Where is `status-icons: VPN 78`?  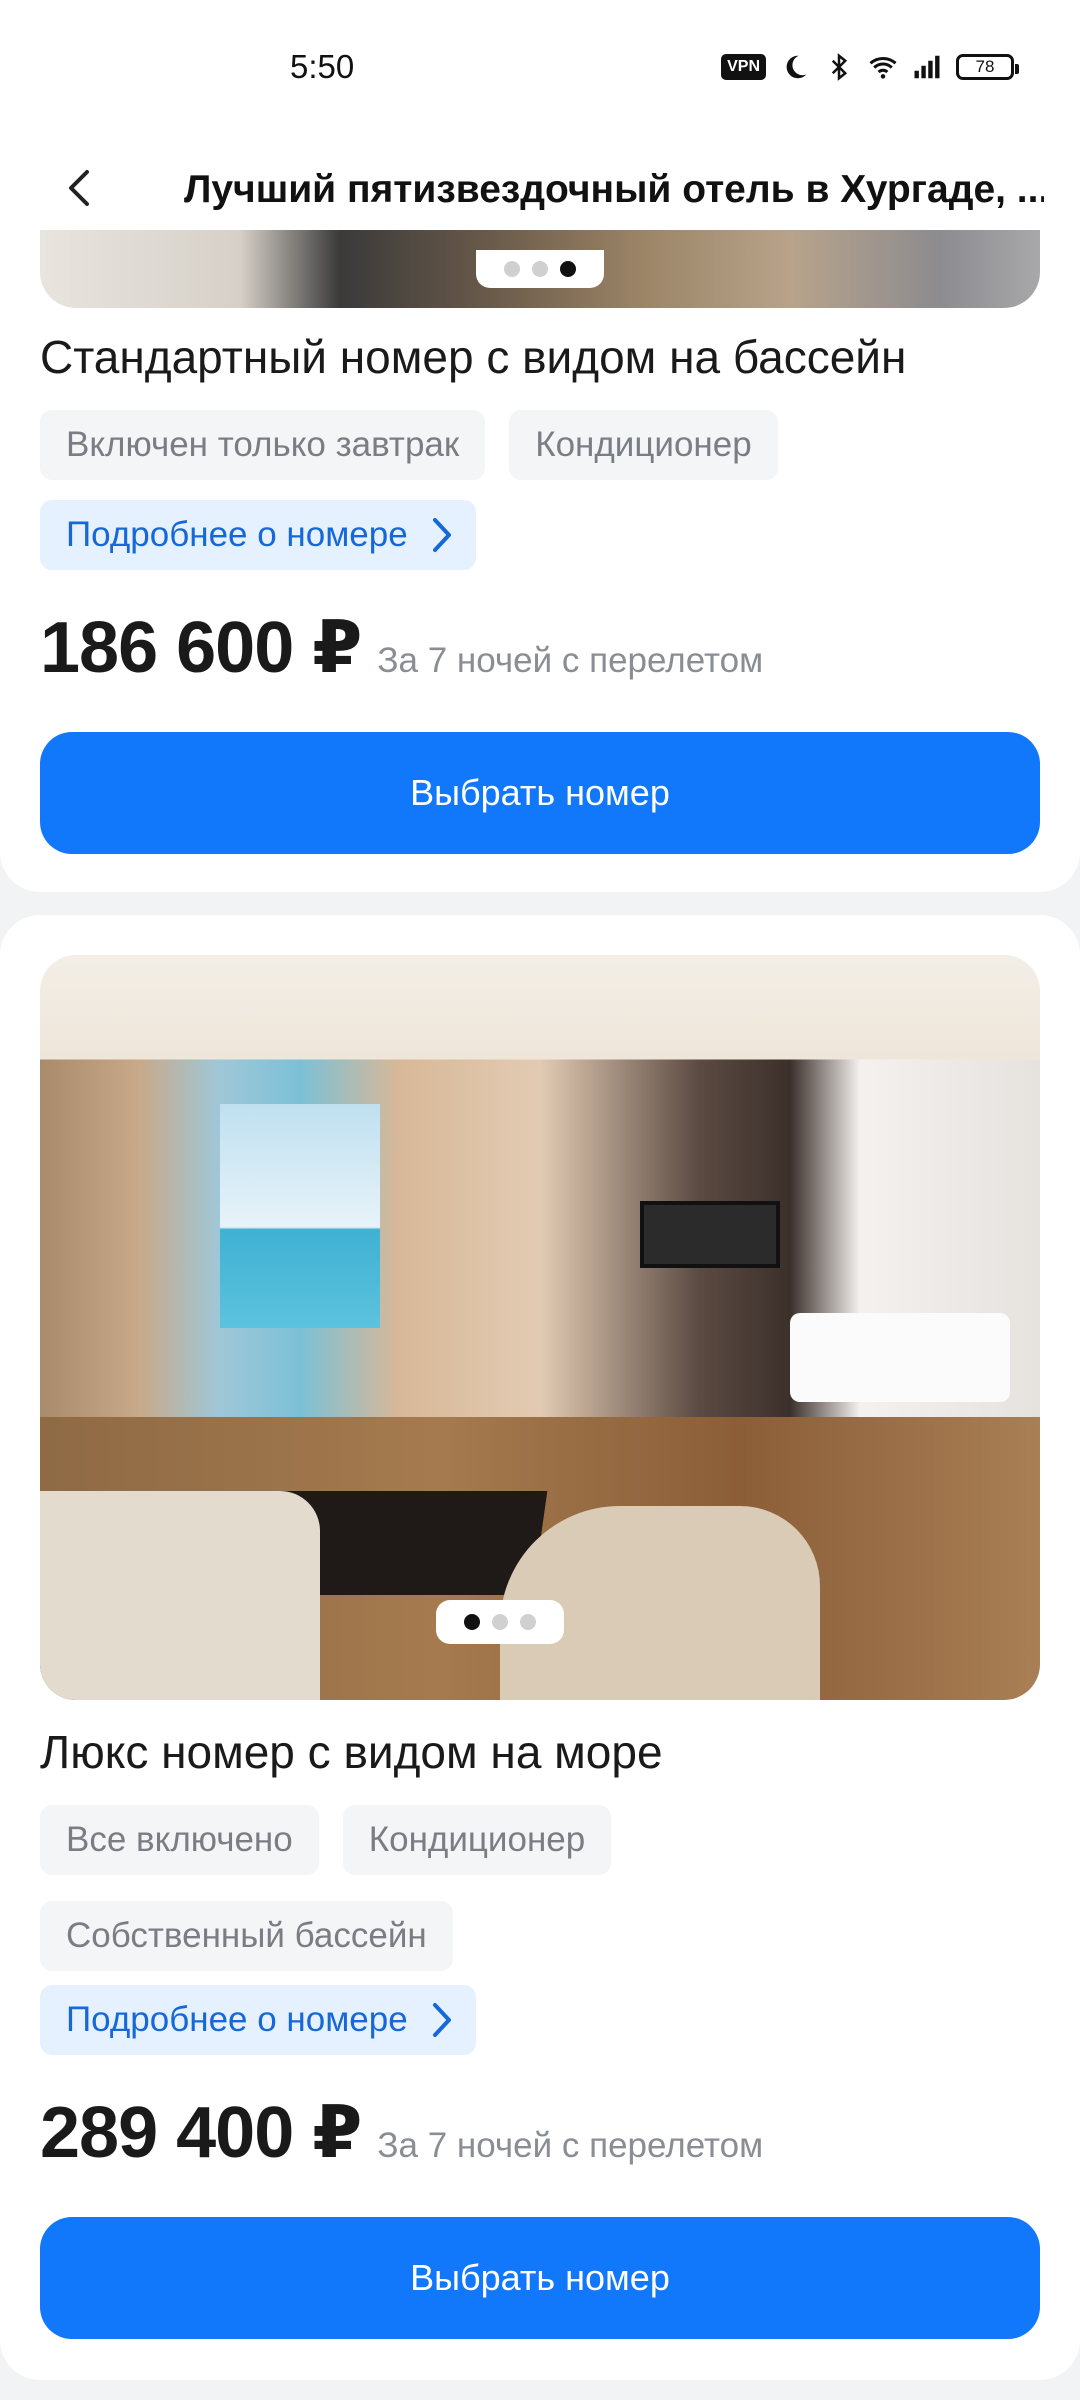 status-icons: VPN 78 is located at coordinates (870, 67).